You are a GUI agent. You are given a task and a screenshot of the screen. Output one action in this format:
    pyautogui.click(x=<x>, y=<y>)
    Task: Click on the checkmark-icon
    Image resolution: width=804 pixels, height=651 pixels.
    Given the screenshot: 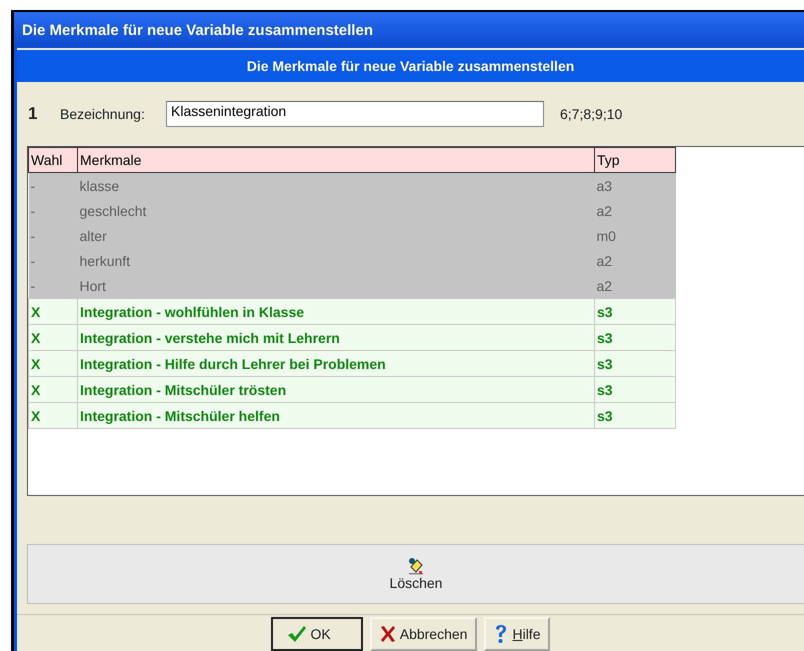 What is the action you would take?
    pyautogui.click(x=296, y=634)
    